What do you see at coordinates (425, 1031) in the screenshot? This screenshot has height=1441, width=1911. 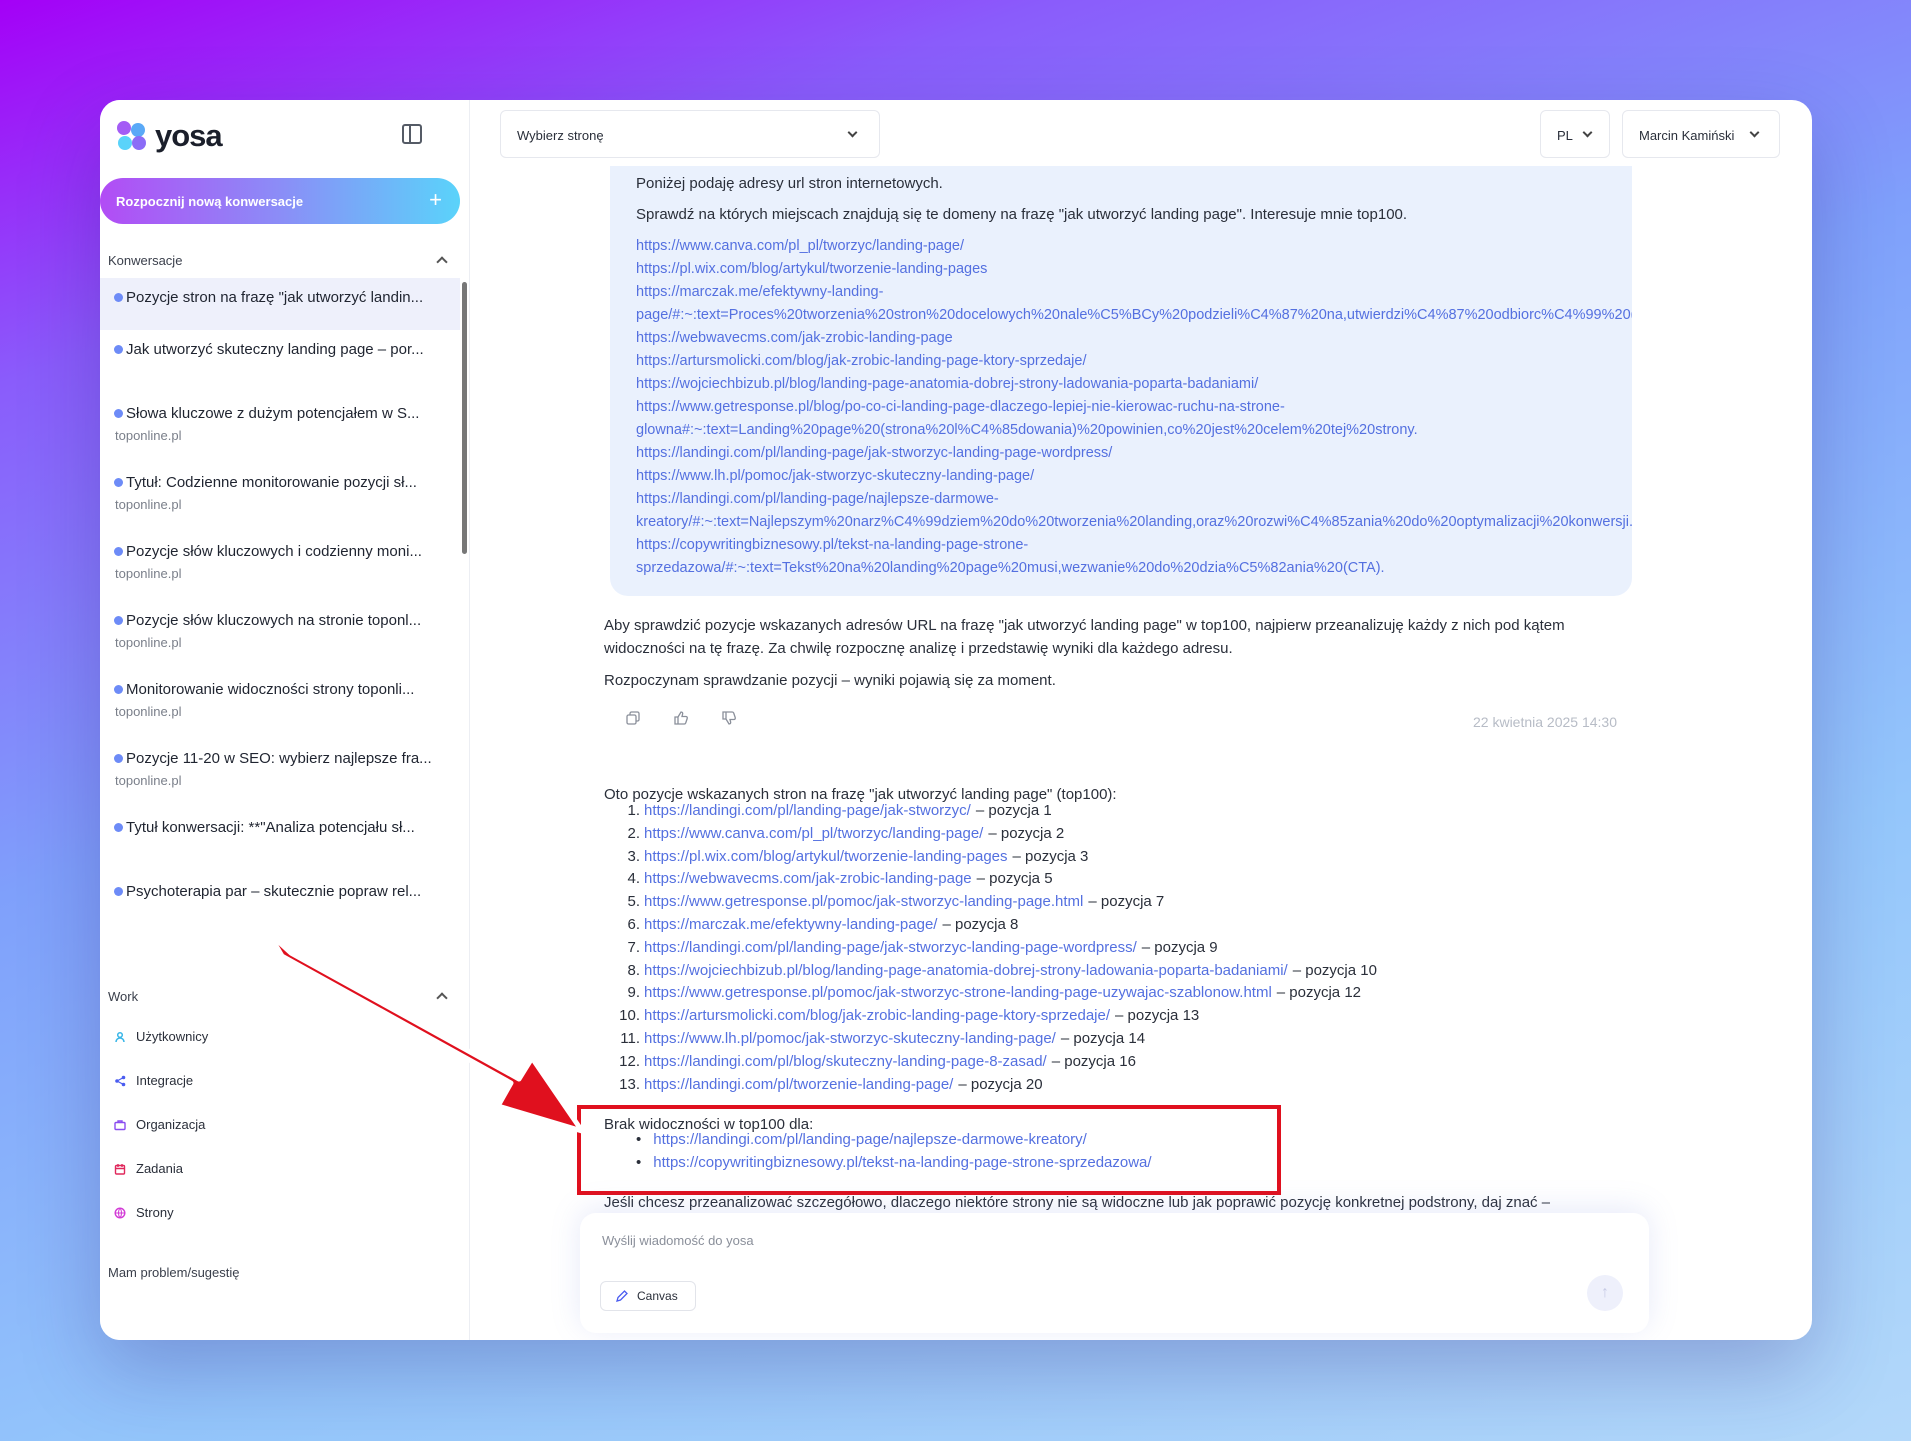 I see `red-arrow-icon` at bounding box center [425, 1031].